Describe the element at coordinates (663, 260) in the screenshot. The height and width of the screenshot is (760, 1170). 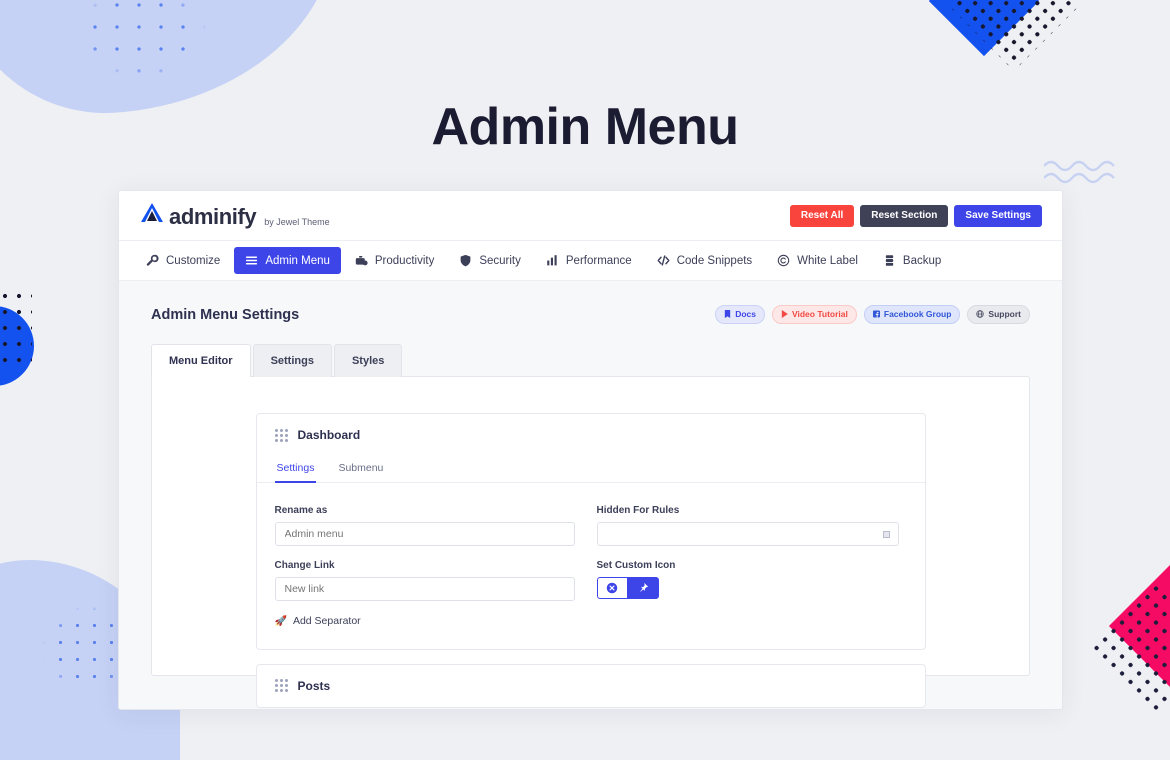
I see `code-brackets-icon` at that location.